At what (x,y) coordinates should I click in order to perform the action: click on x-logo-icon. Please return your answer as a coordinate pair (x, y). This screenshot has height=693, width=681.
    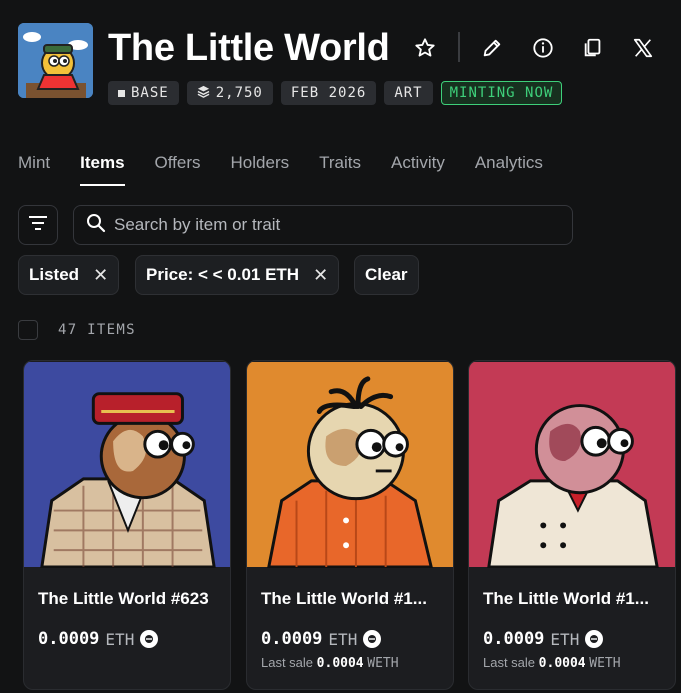
    Looking at the image, I should click on (643, 48).